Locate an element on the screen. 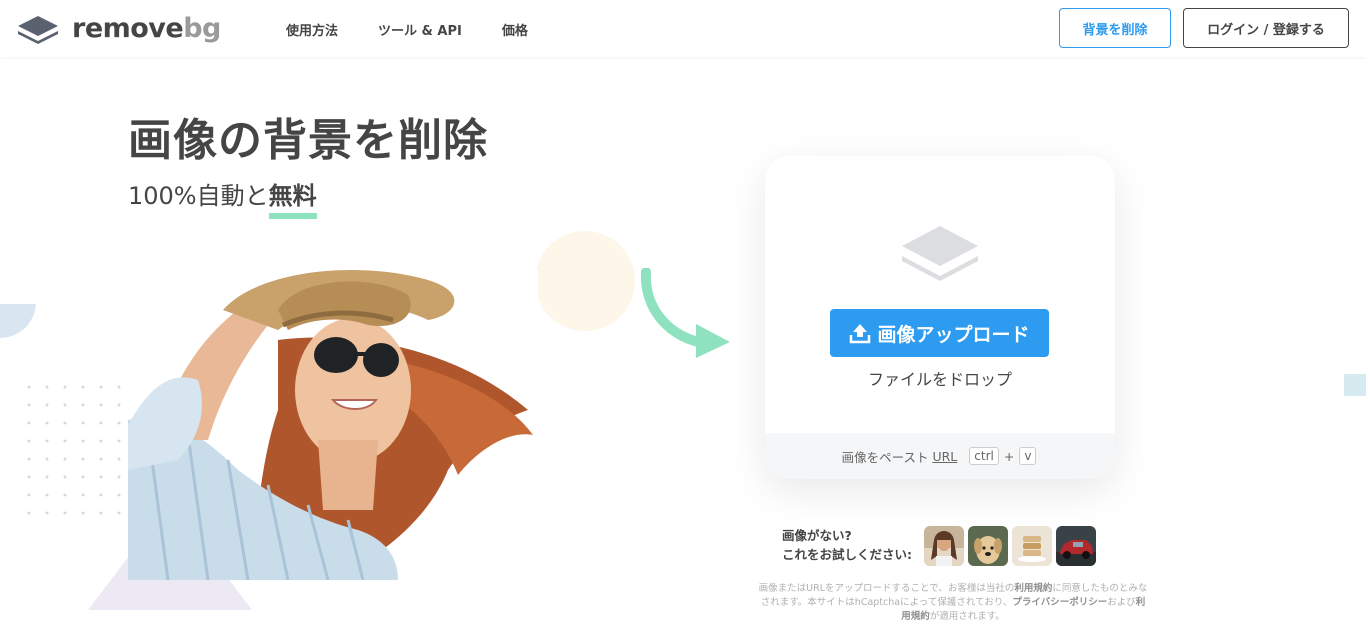  hero-photo-woman is located at coordinates (333, 425).